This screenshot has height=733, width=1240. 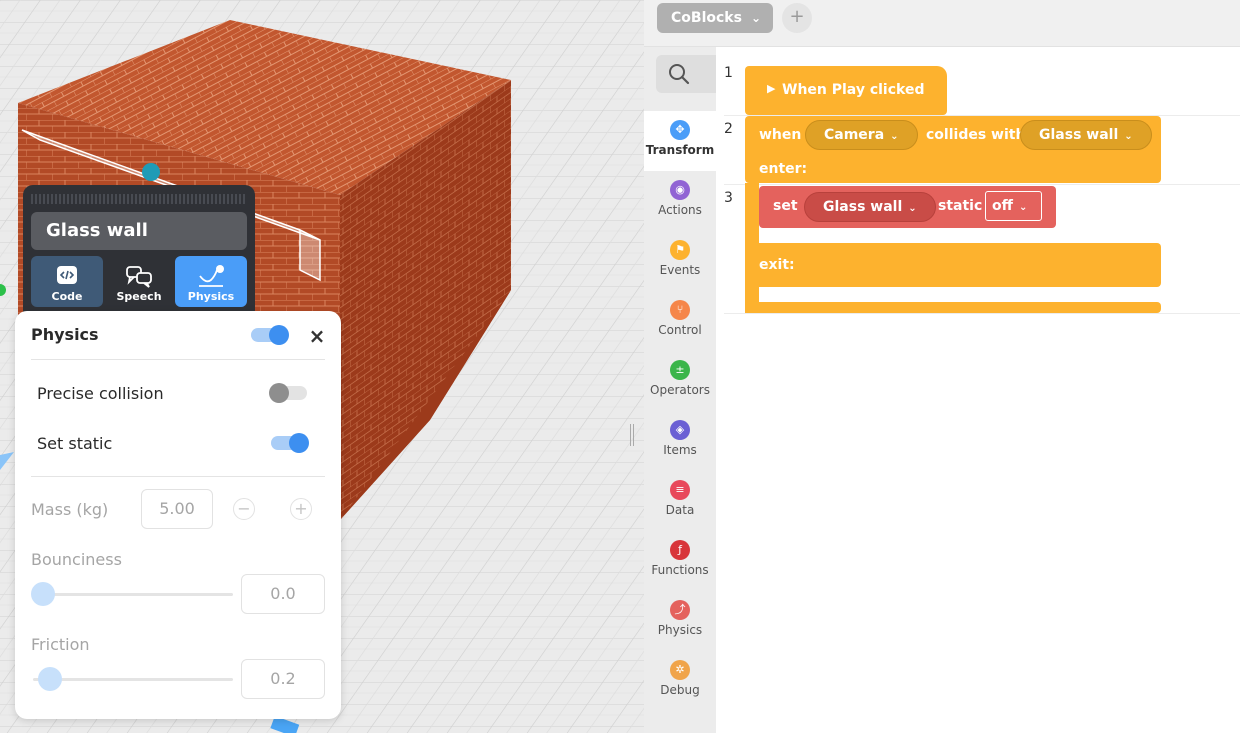 I want to click on camera-dropdown: Camera ⌄, so click(x=861, y=135).